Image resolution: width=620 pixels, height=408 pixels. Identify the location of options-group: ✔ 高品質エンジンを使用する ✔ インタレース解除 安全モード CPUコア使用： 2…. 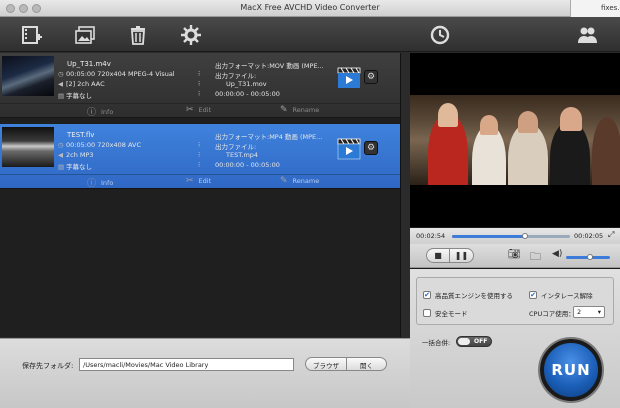
(515, 301).